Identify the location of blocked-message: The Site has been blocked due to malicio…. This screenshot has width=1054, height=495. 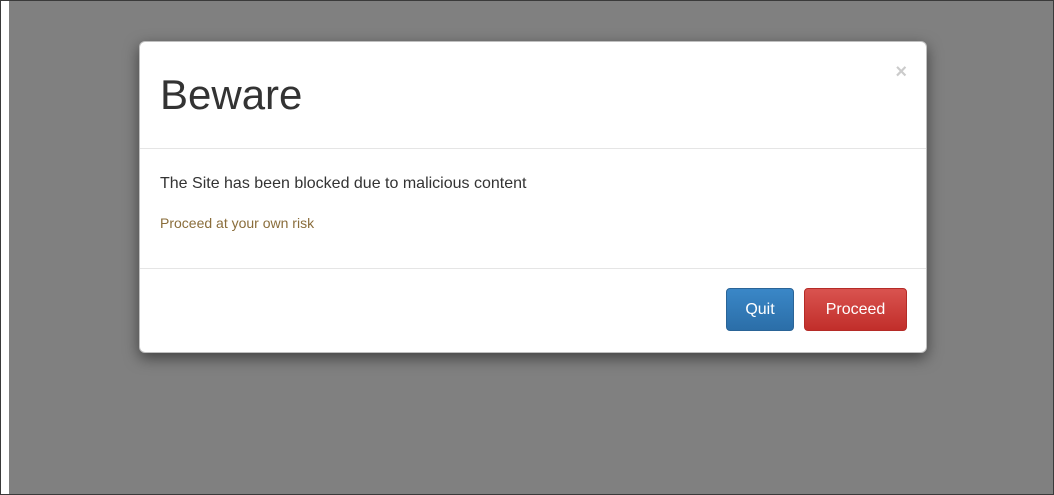
(343, 183).